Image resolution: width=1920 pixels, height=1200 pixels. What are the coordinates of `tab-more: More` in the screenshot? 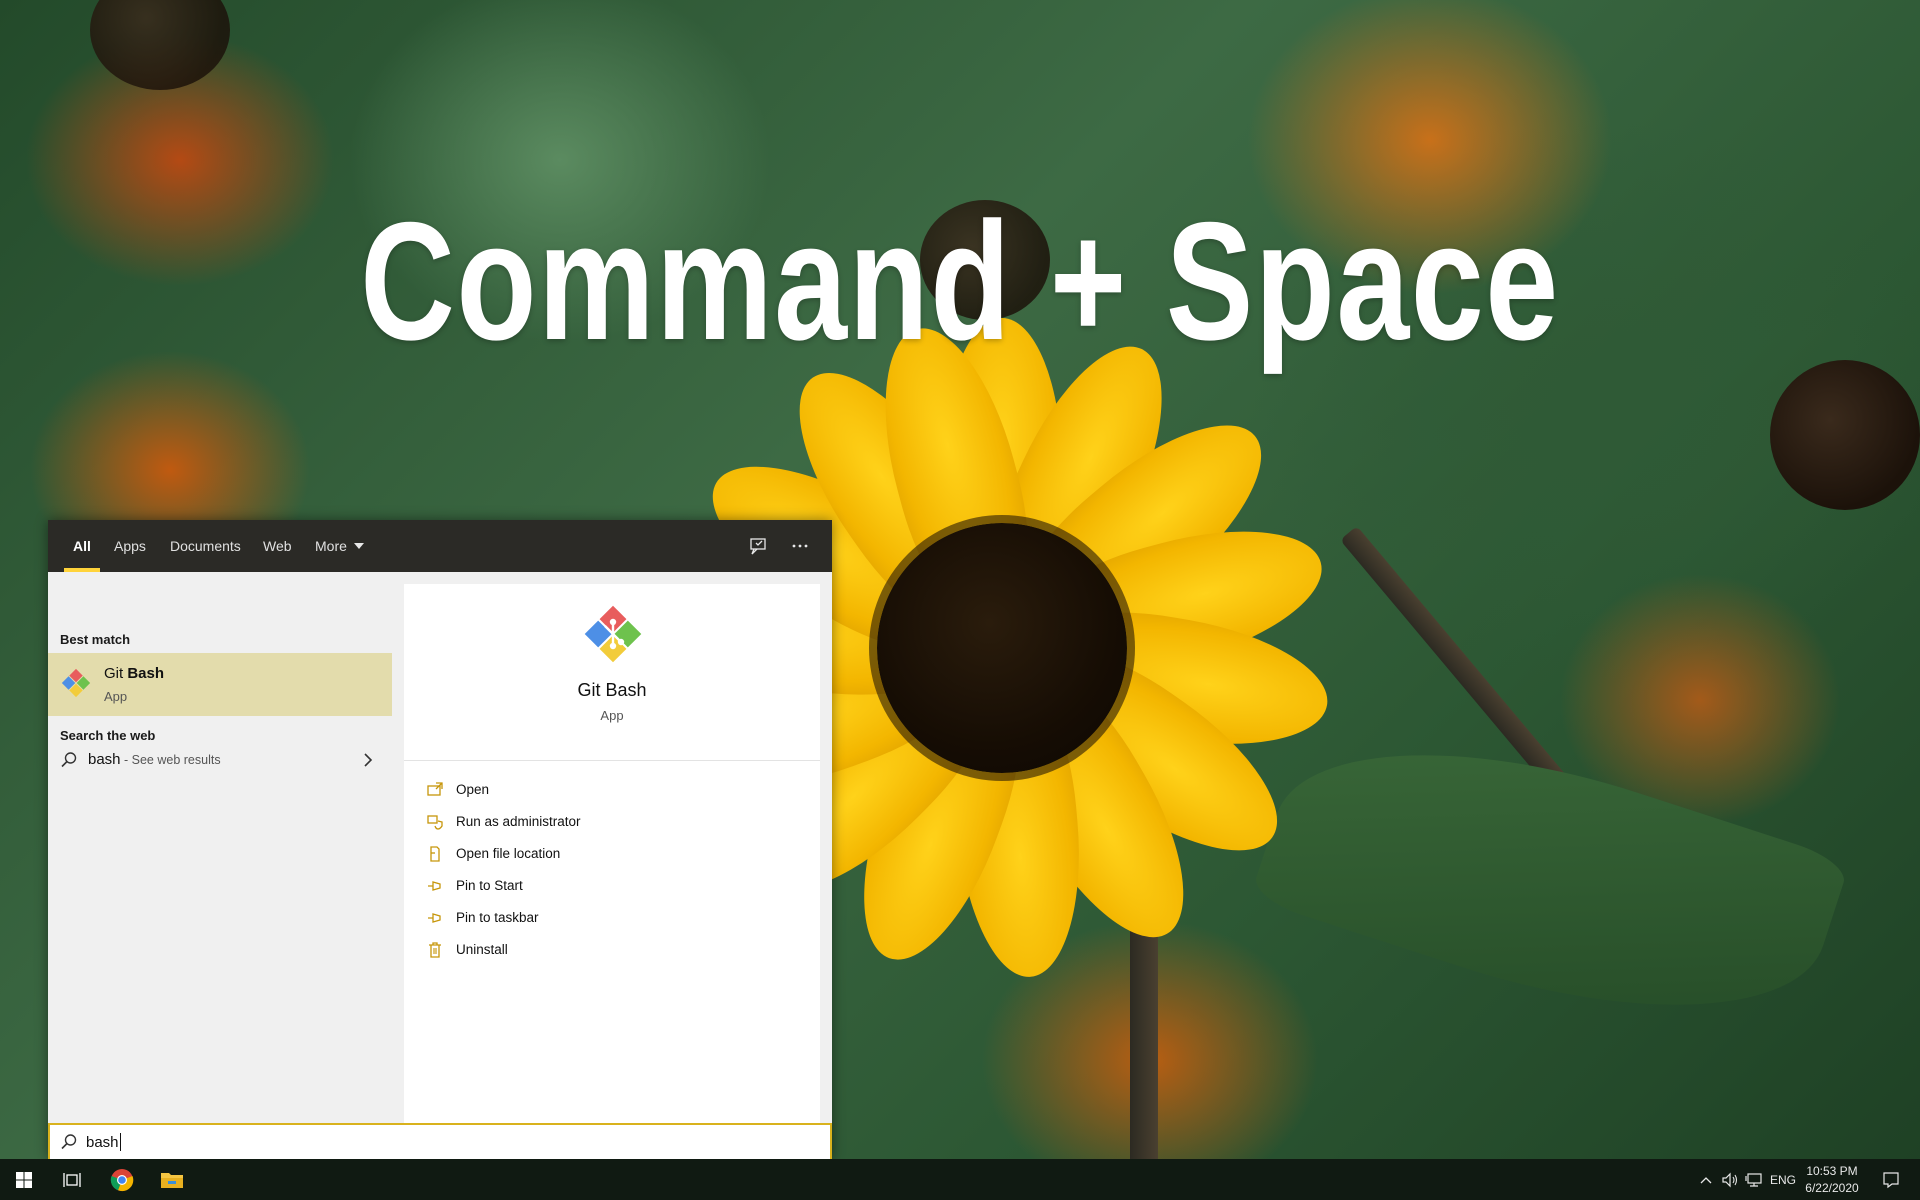 It's located at (339, 546).